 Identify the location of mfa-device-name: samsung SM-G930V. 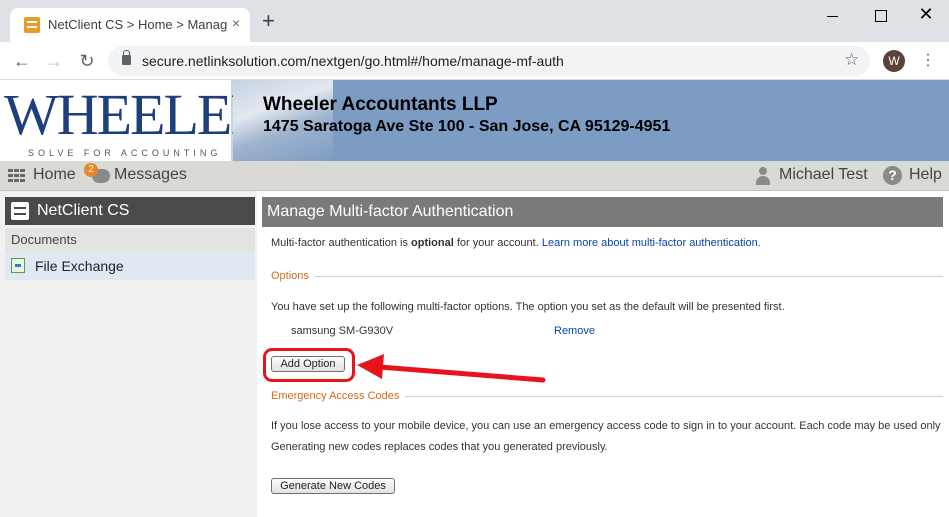
(342, 331).